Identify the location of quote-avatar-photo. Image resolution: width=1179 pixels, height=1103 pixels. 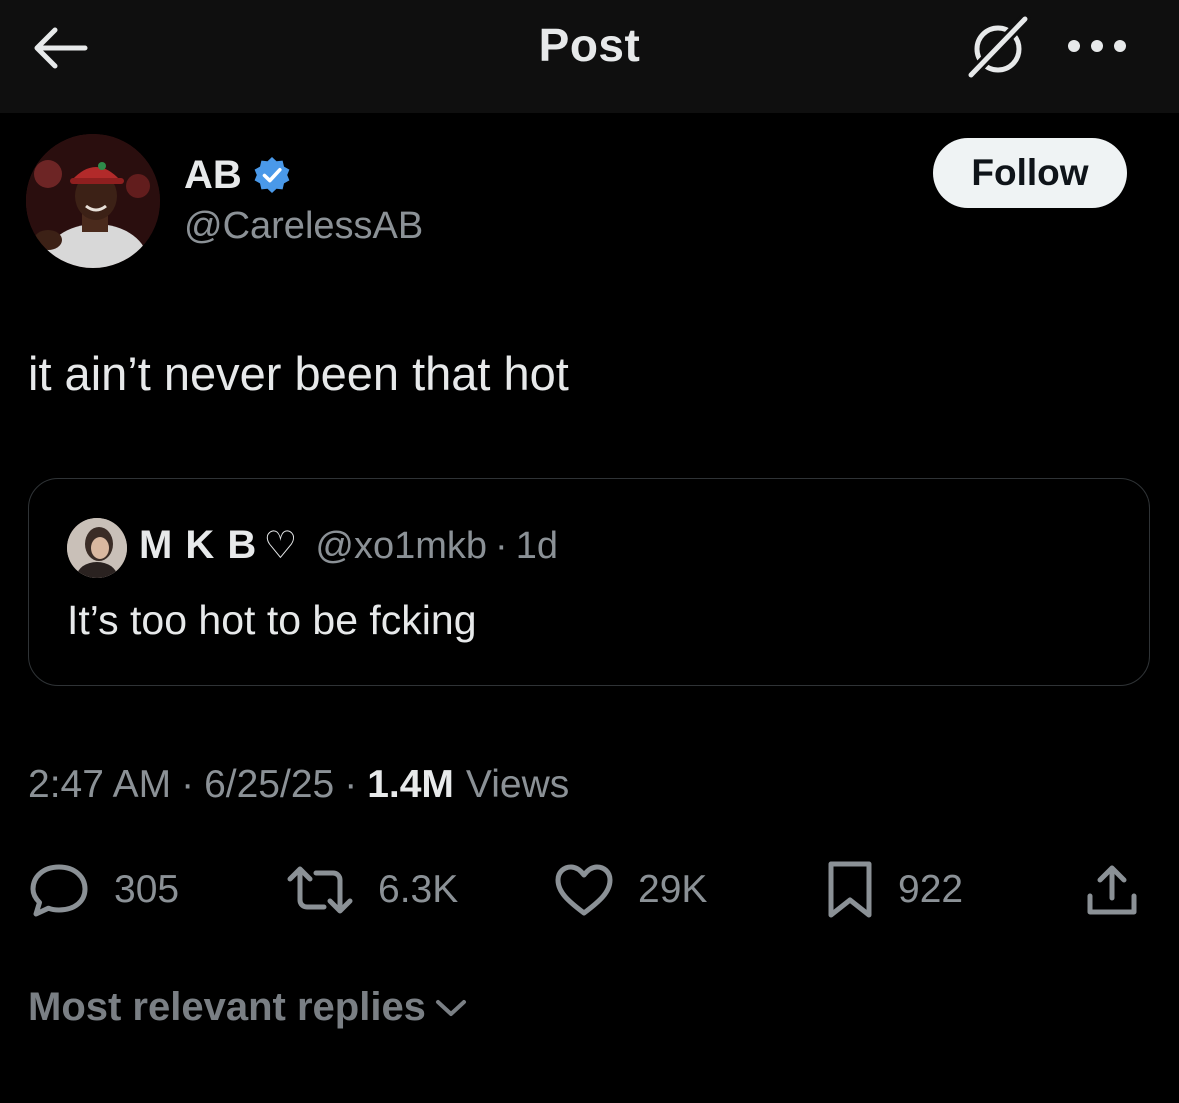
(97, 548).